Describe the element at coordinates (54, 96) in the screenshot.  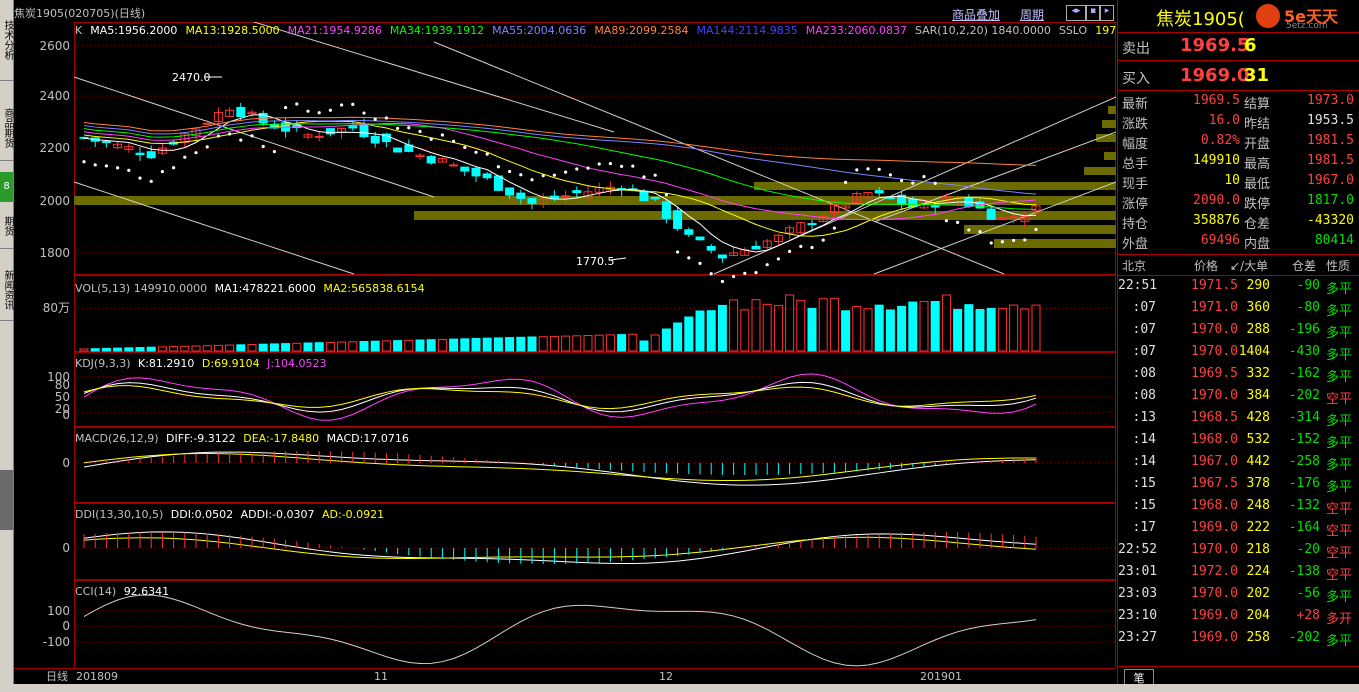
I see `price-axis-label: 2400` at that location.